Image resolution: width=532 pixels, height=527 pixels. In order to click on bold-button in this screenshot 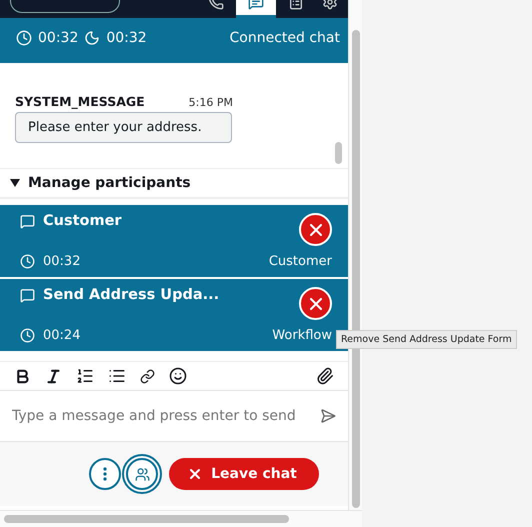, I will do `click(22, 376)`.